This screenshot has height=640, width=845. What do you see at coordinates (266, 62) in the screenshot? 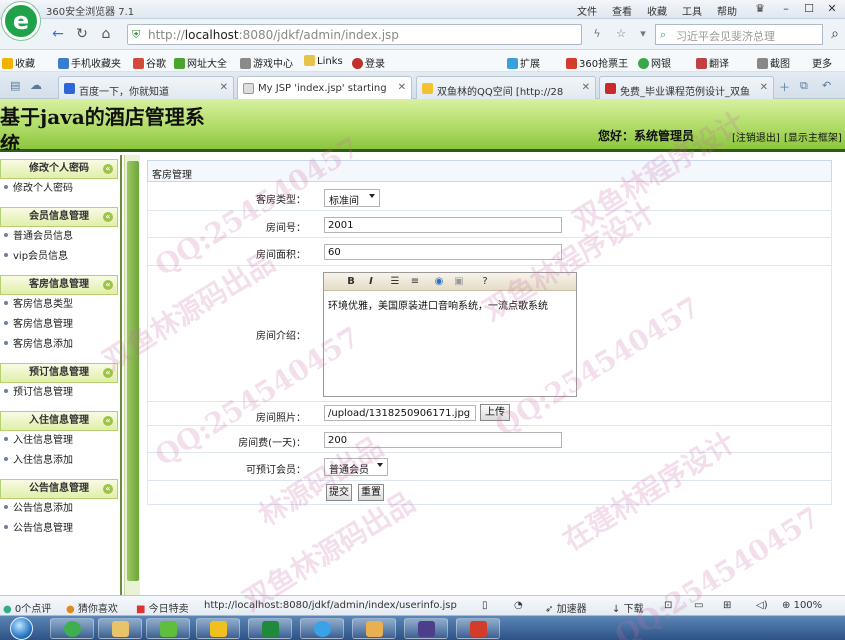
I see `bookmark-games: 游戏中心` at bounding box center [266, 62].